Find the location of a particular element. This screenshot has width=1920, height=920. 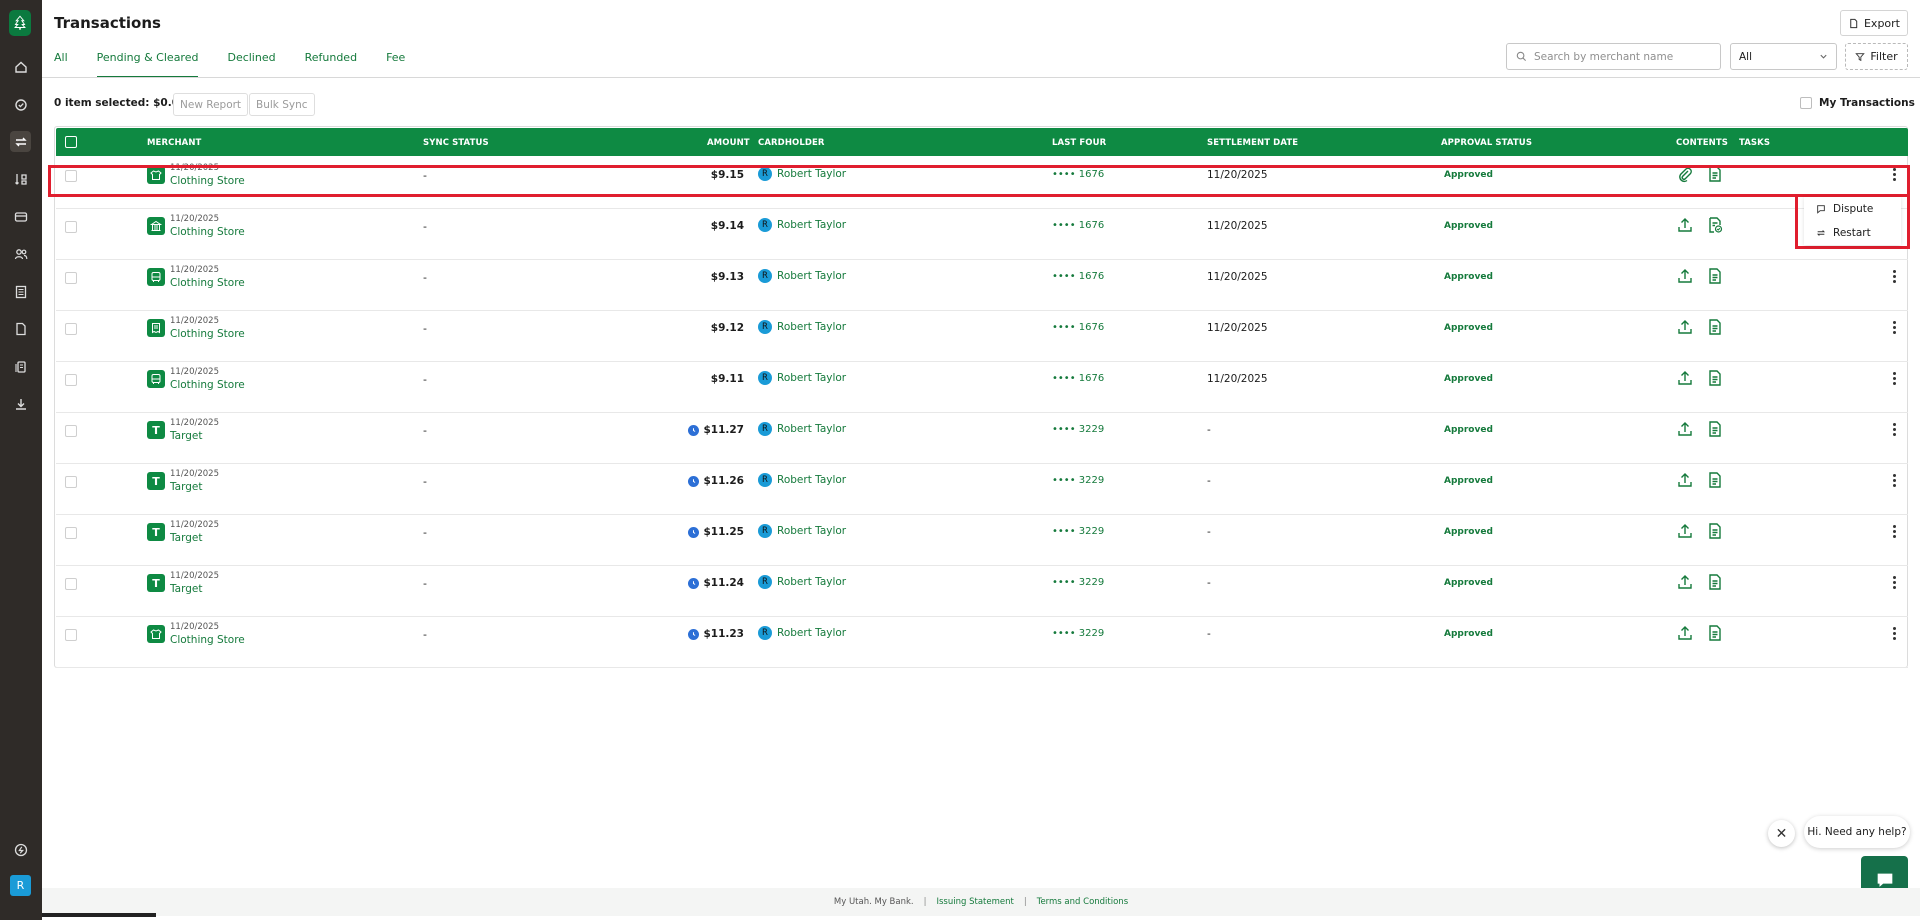

tab-refunded: Refunded is located at coordinates (331, 60).